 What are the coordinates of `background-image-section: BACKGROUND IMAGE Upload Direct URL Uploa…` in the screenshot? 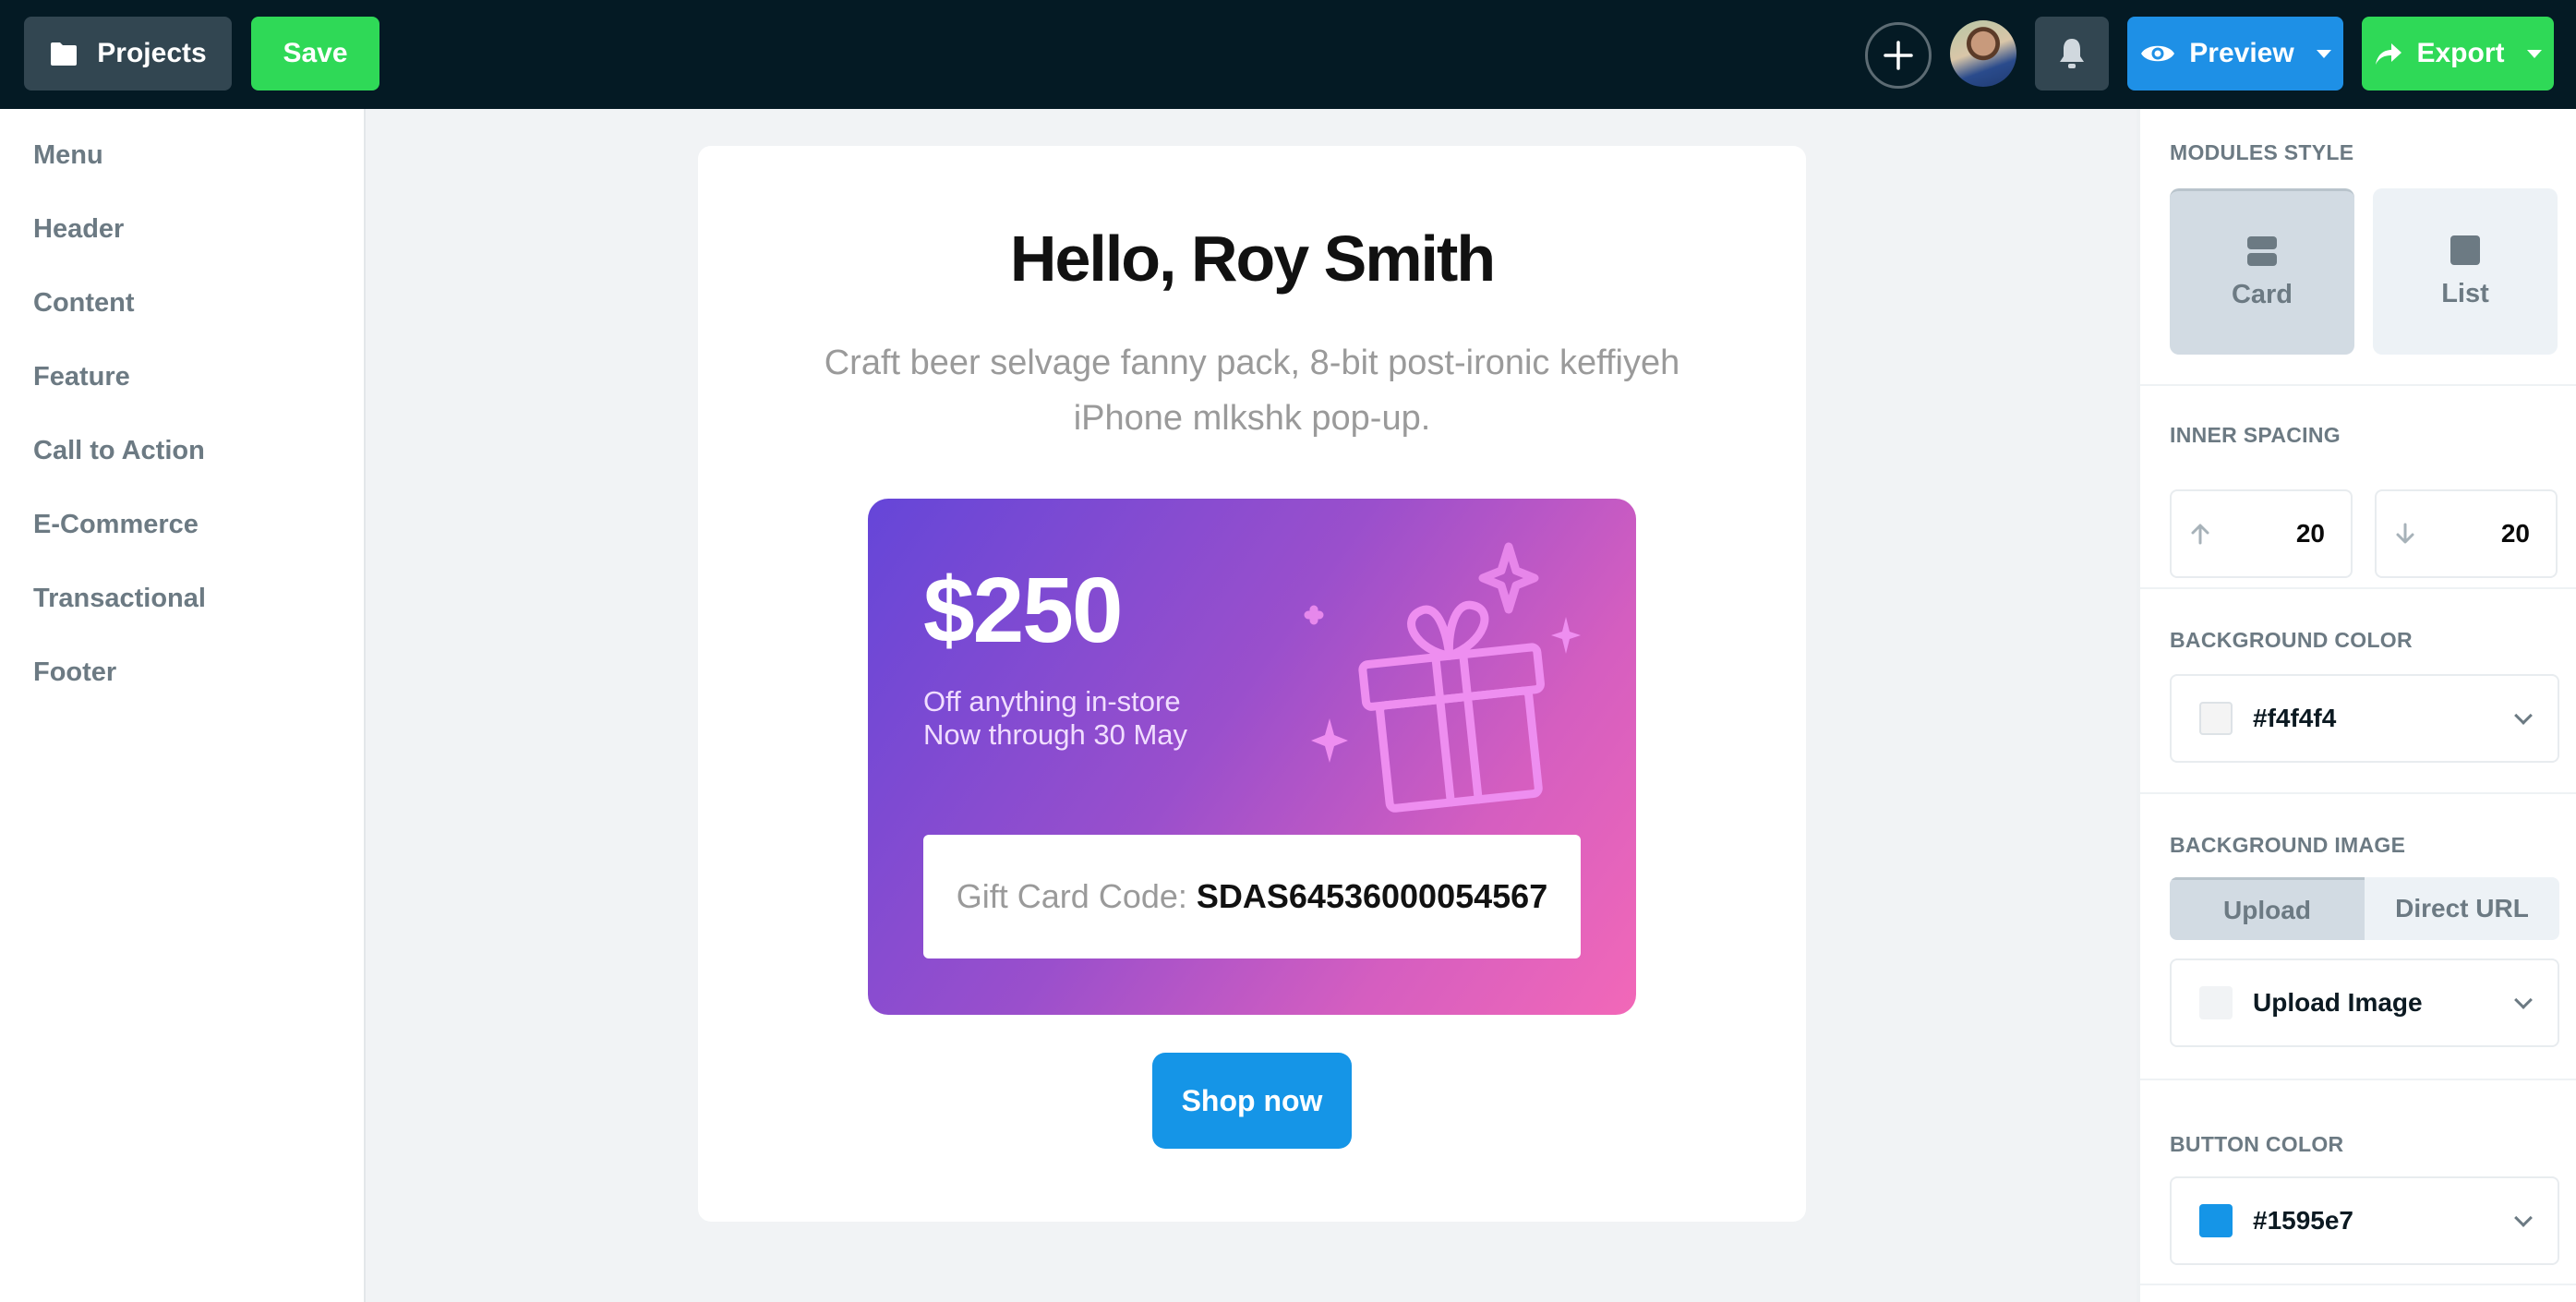 It's located at (2358, 937).